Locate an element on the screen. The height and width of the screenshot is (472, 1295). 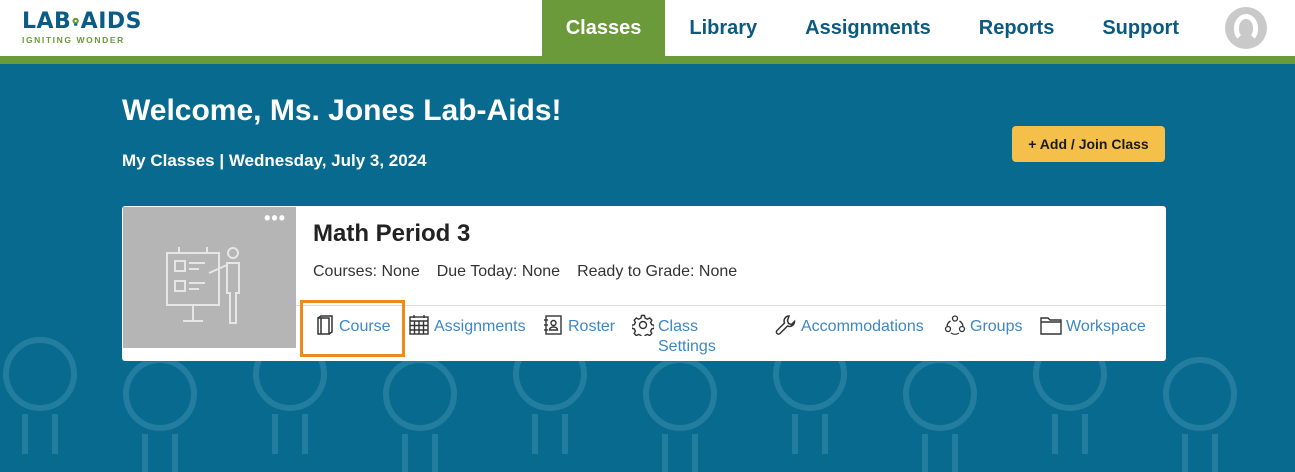
class-title: Math Period 3 is located at coordinates (391, 234).